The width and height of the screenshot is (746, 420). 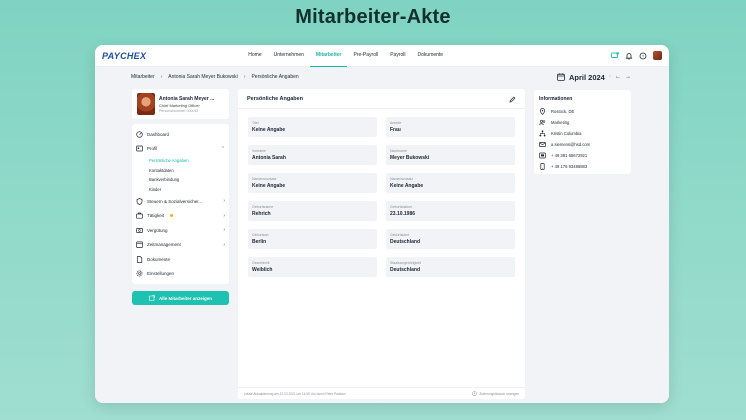 I want to click on field-label: Anrede, so click(x=396, y=123).